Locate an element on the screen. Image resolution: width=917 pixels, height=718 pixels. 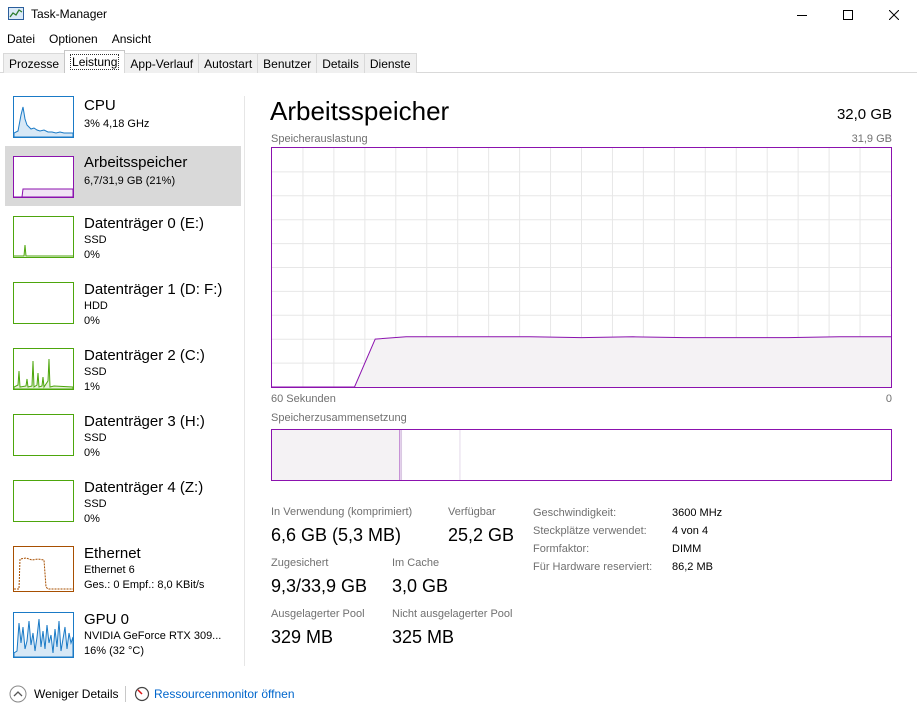
menu-file: Datei is located at coordinates (21, 39).